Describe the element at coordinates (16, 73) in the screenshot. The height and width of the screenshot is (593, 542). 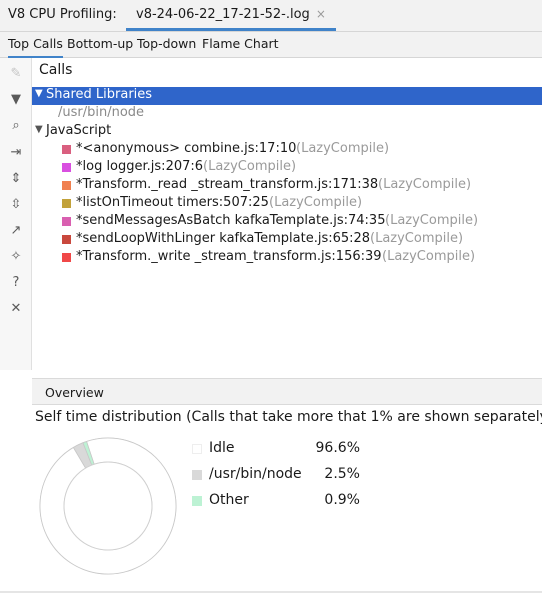
I see `pencil-icon: ✎` at that location.